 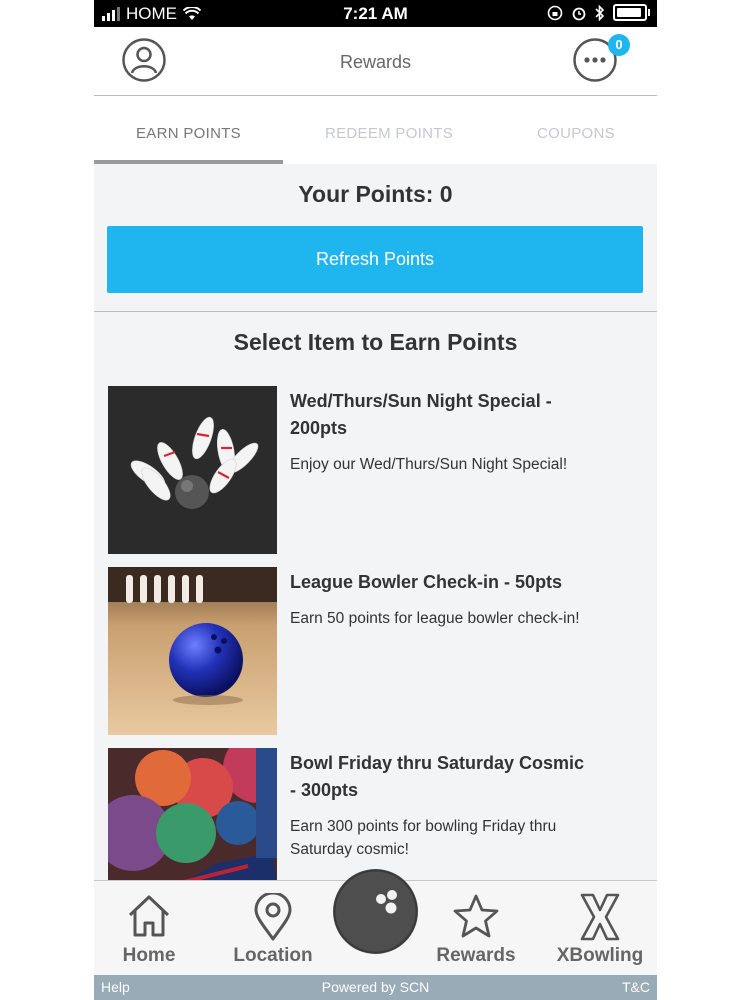 I want to click on nav-xbowling-label: XBowling, so click(x=600, y=955).